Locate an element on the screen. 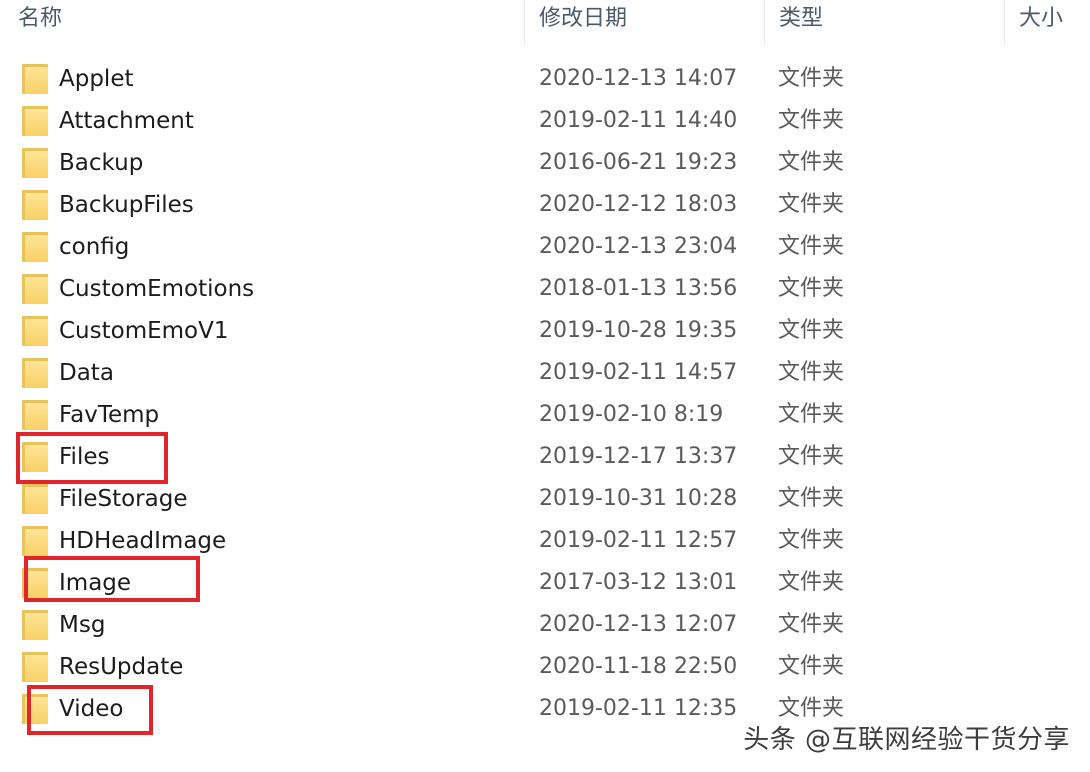  file-date-modified: 2020-12-12 18:03 is located at coordinates (638, 204).